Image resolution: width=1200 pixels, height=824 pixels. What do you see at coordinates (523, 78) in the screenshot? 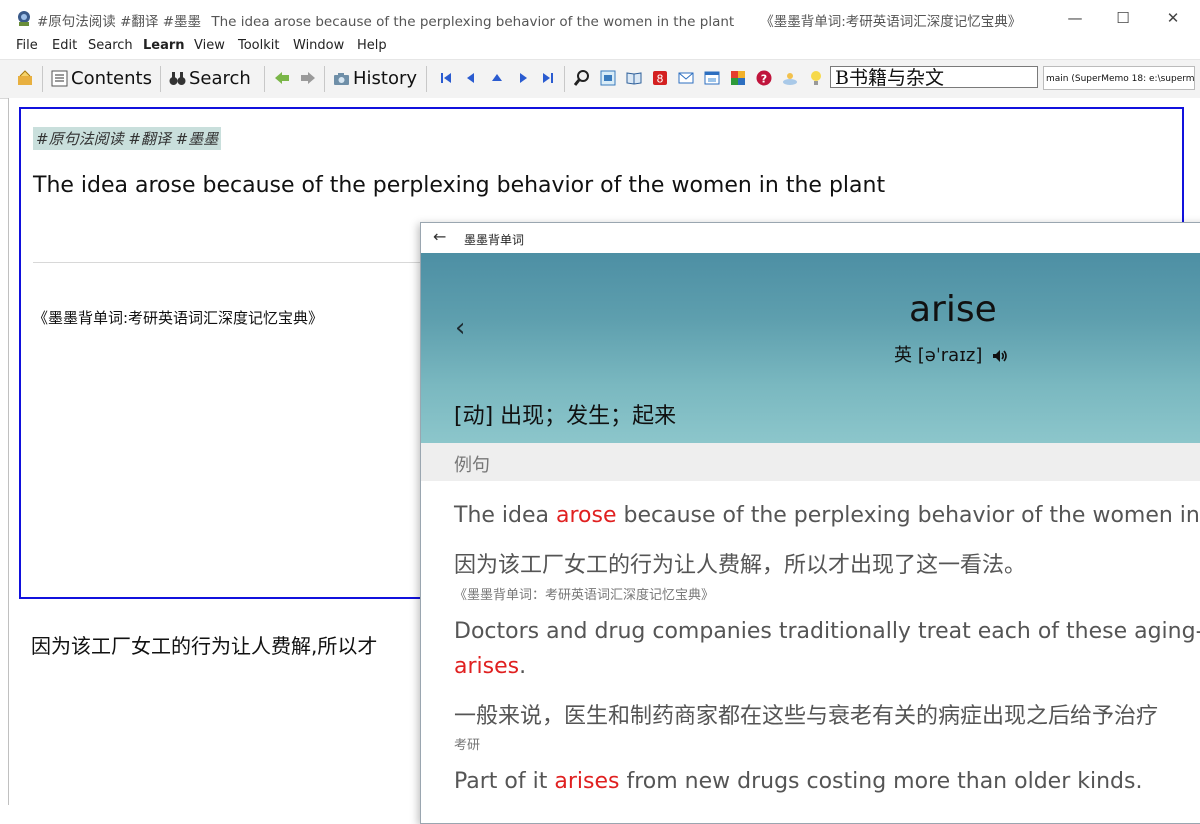
I see `next-element-icon` at bounding box center [523, 78].